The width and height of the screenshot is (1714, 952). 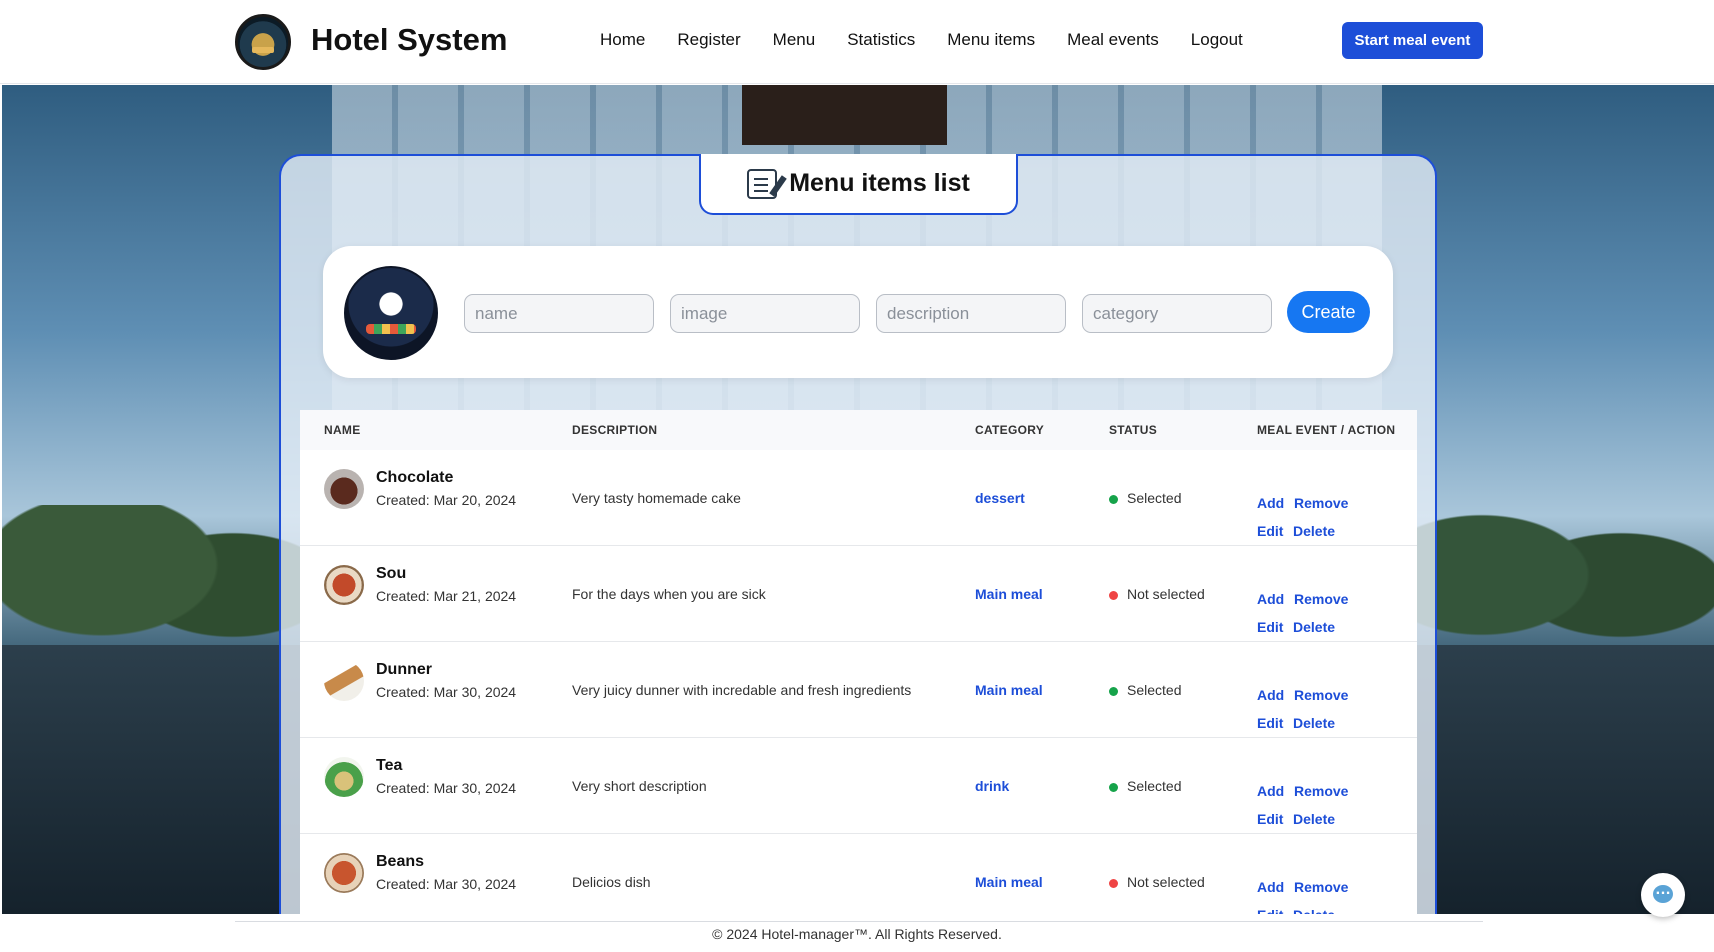 I want to click on item-category-link: drink, so click(x=992, y=786).